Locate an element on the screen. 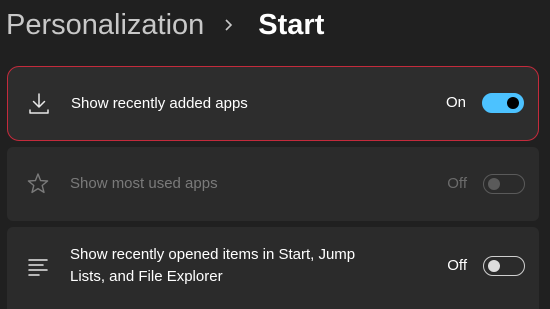 The width and height of the screenshot is (550, 309). recently-opened-items-toggle is located at coordinates (504, 266).